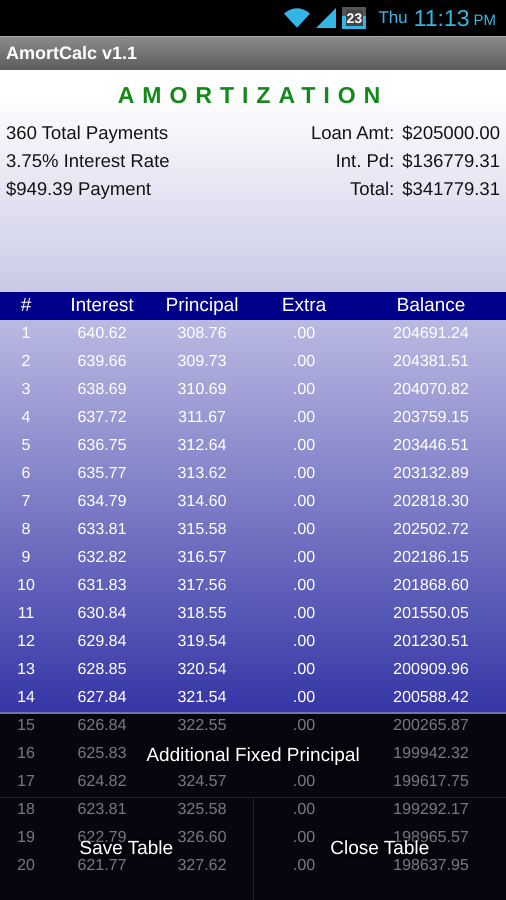  Describe the element at coordinates (202, 446) in the screenshot. I see `principal-cell-text: 312.64` at that location.